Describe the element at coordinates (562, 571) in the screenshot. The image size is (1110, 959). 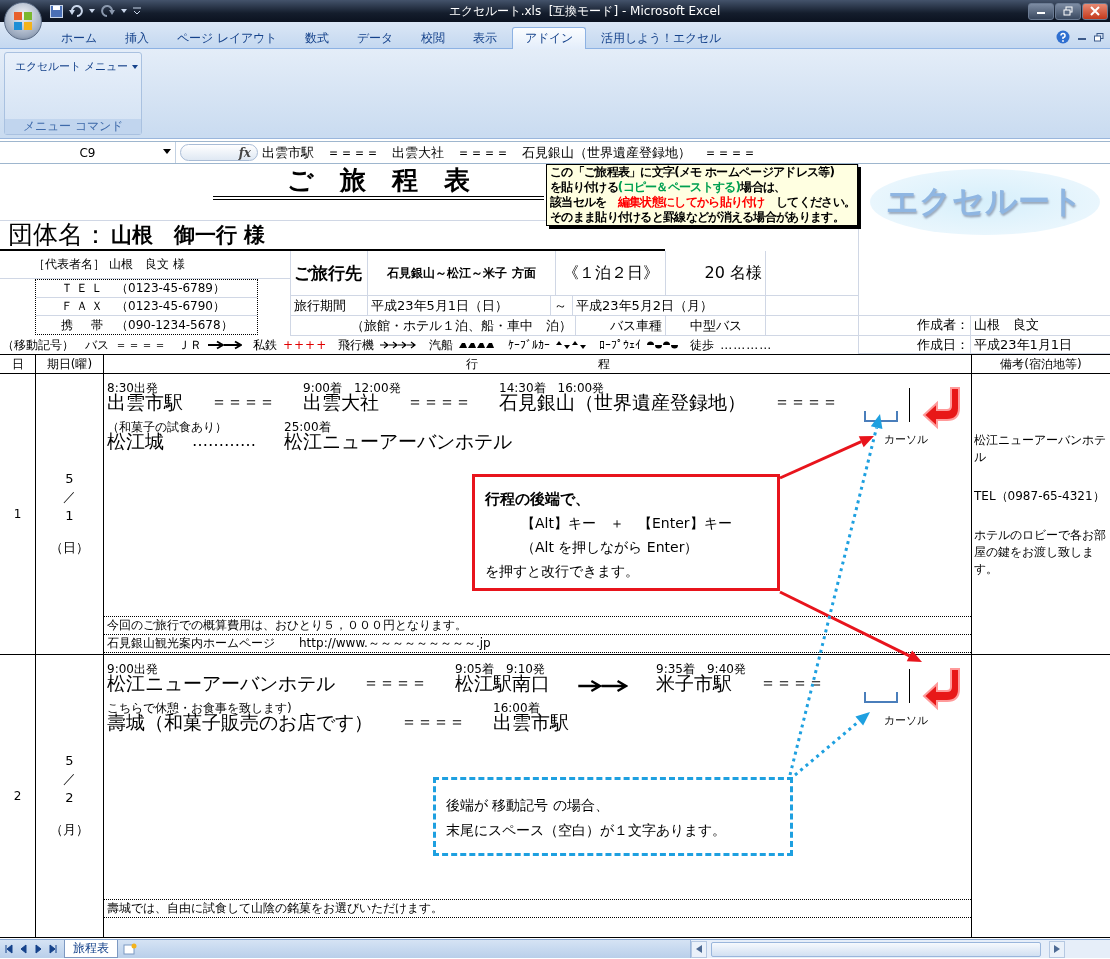
I see `callout-text: を押すと改行できます。` at that location.